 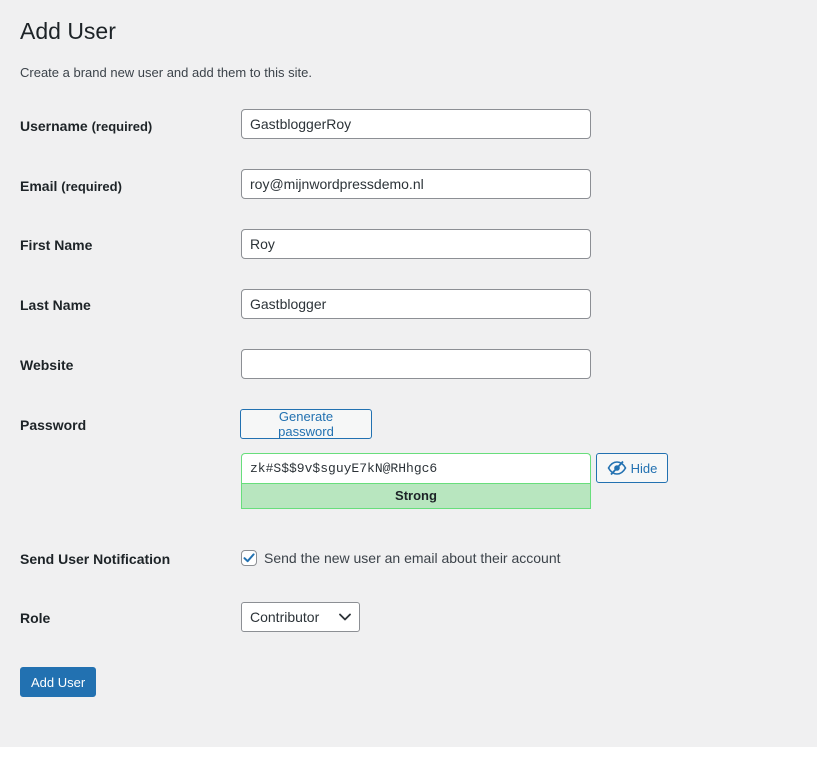 What do you see at coordinates (55, 305) in the screenshot?
I see `last-name-label: Last Name` at bounding box center [55, 305].